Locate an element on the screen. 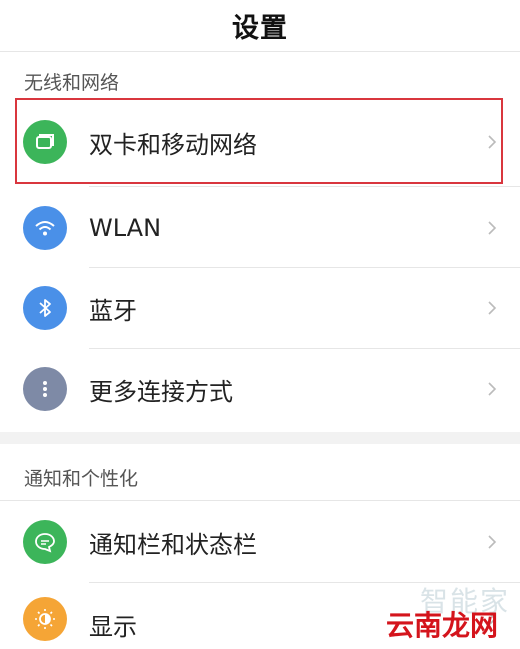 The width and height of the screenshot is (520, 649). settings-item-label: 蓝牙 is located at coordinates (113, 310).